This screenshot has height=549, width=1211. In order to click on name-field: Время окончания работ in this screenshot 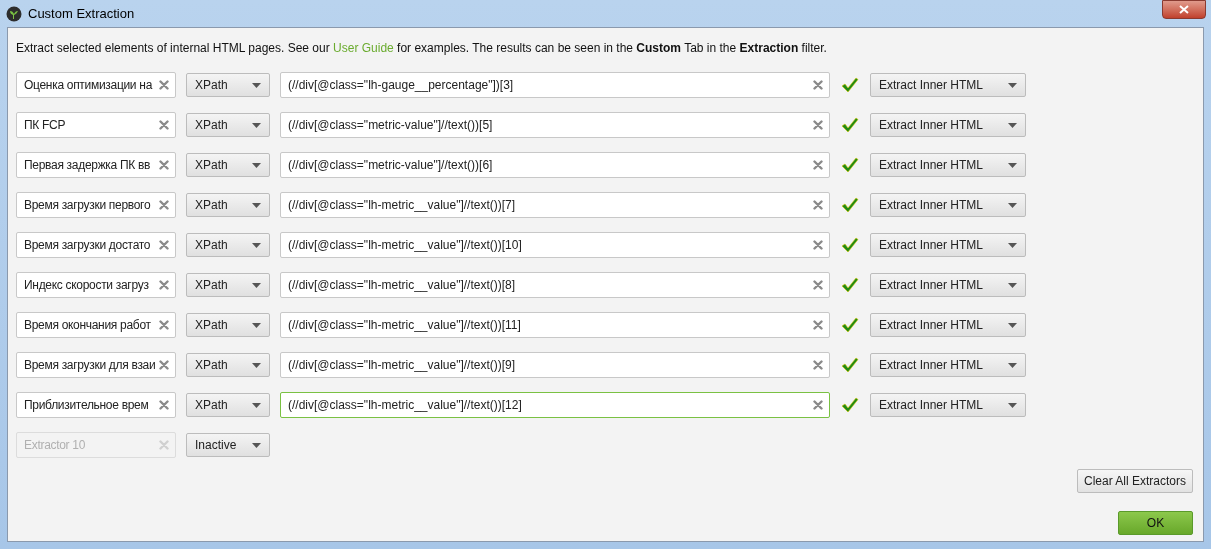, I will do `click(96, 325)`.